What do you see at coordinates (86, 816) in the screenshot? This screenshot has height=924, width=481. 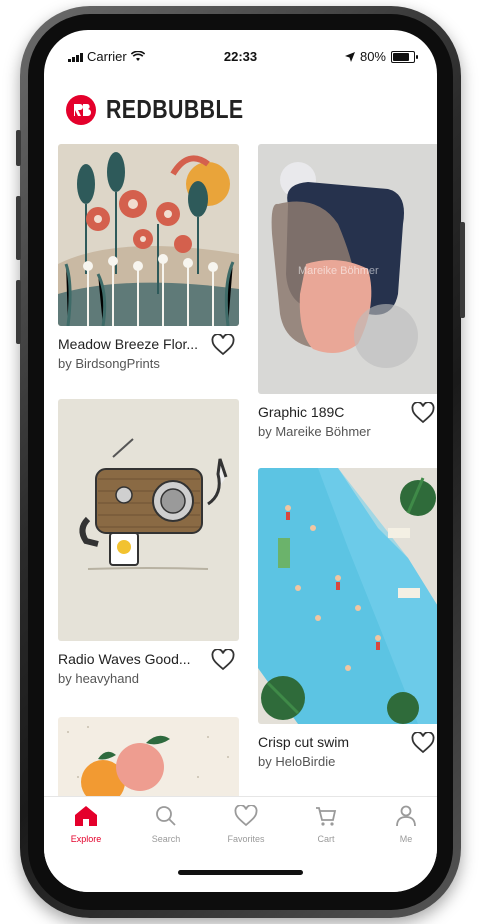 I see `home-icon` at bounding box center [86, 816].